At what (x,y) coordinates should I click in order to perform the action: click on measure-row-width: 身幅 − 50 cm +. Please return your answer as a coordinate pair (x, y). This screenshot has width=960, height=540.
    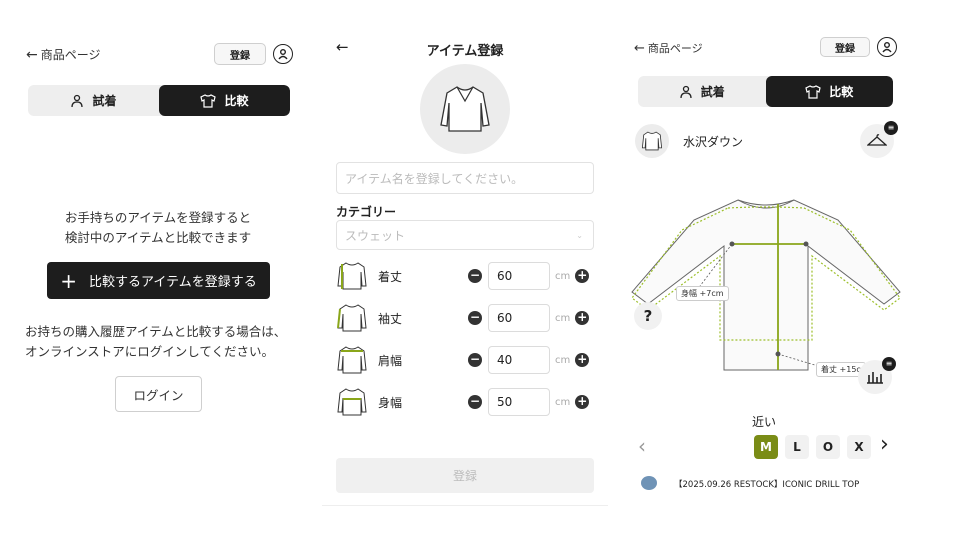
    Looking at the image, I should click on (467, 402).